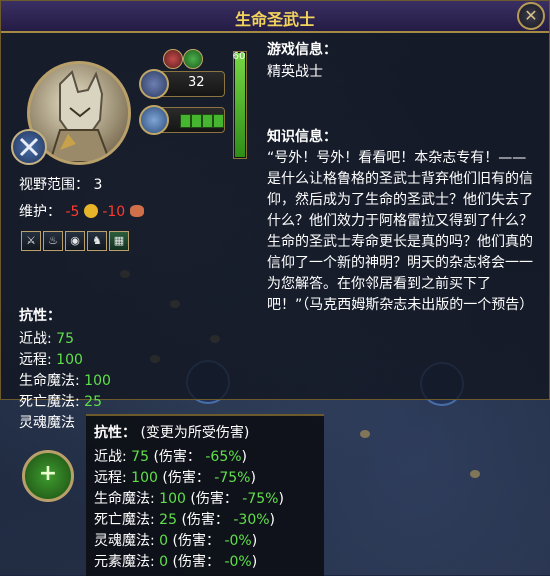  What do you see at coordinates (154, 84) in the screenshot?
I see `sword-icon` at bounding box center [154, 84].